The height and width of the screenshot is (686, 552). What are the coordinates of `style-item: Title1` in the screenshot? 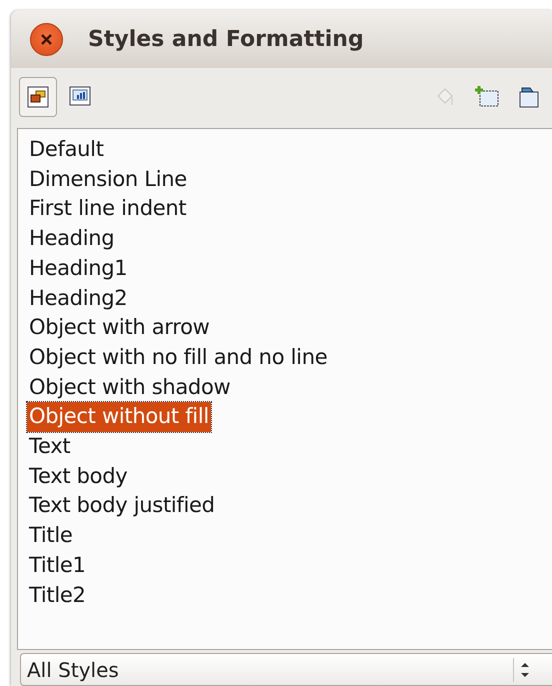 It's located at (57, 565).